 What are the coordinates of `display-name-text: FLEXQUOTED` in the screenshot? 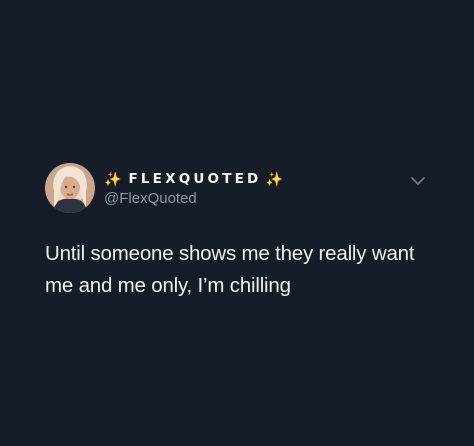 It's located at (195, 179).